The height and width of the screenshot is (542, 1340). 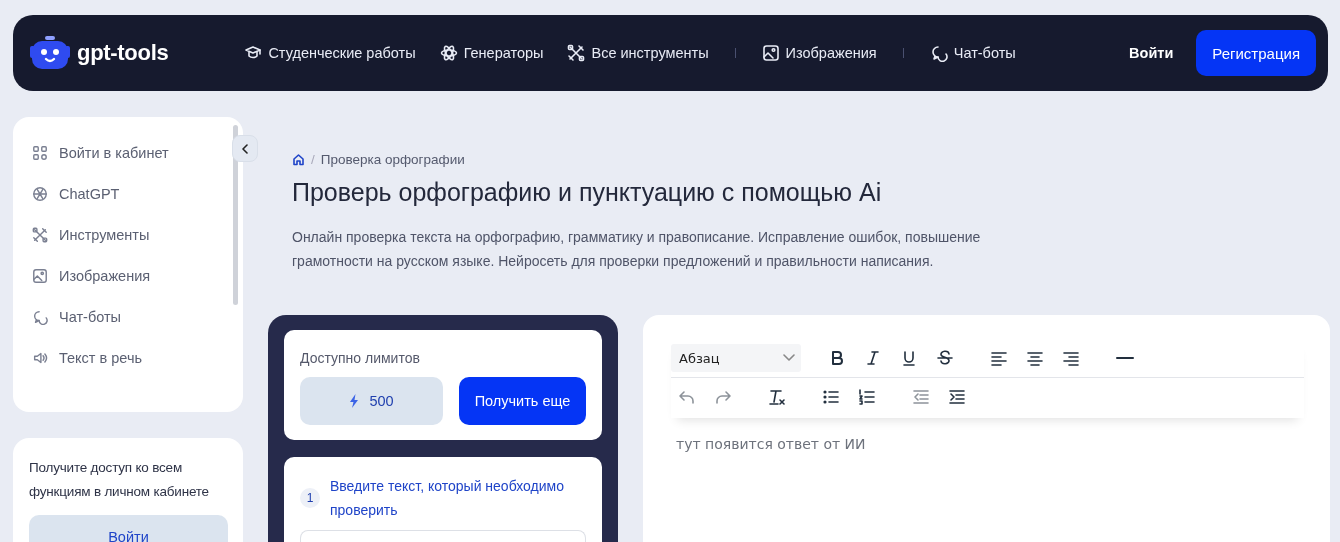 I want to click on login-link: Войти, so click(x=1151, y=53).